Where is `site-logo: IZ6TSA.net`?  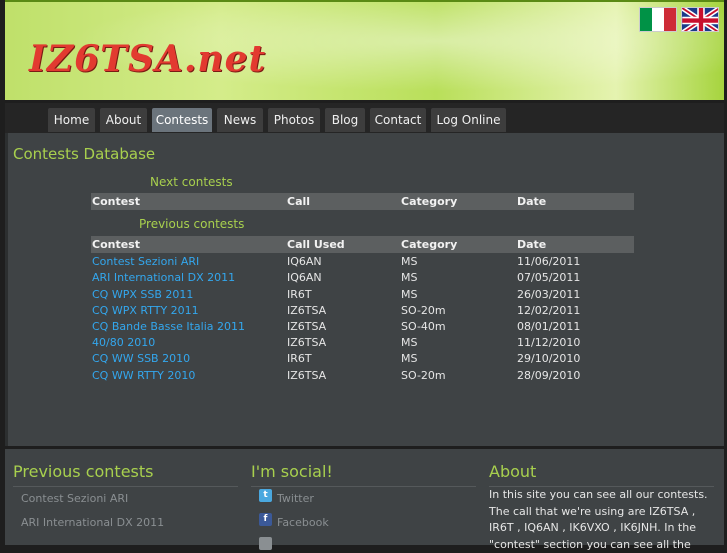
site-logo: IZ6TSA.net is located at coordinates (147, 59).